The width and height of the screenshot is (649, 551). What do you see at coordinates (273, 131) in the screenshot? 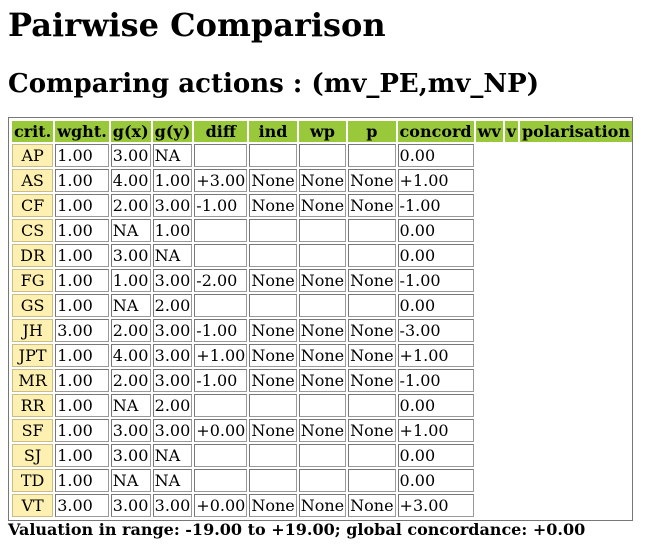
I see `header-ind: ind` at bounding box center [273, 131].